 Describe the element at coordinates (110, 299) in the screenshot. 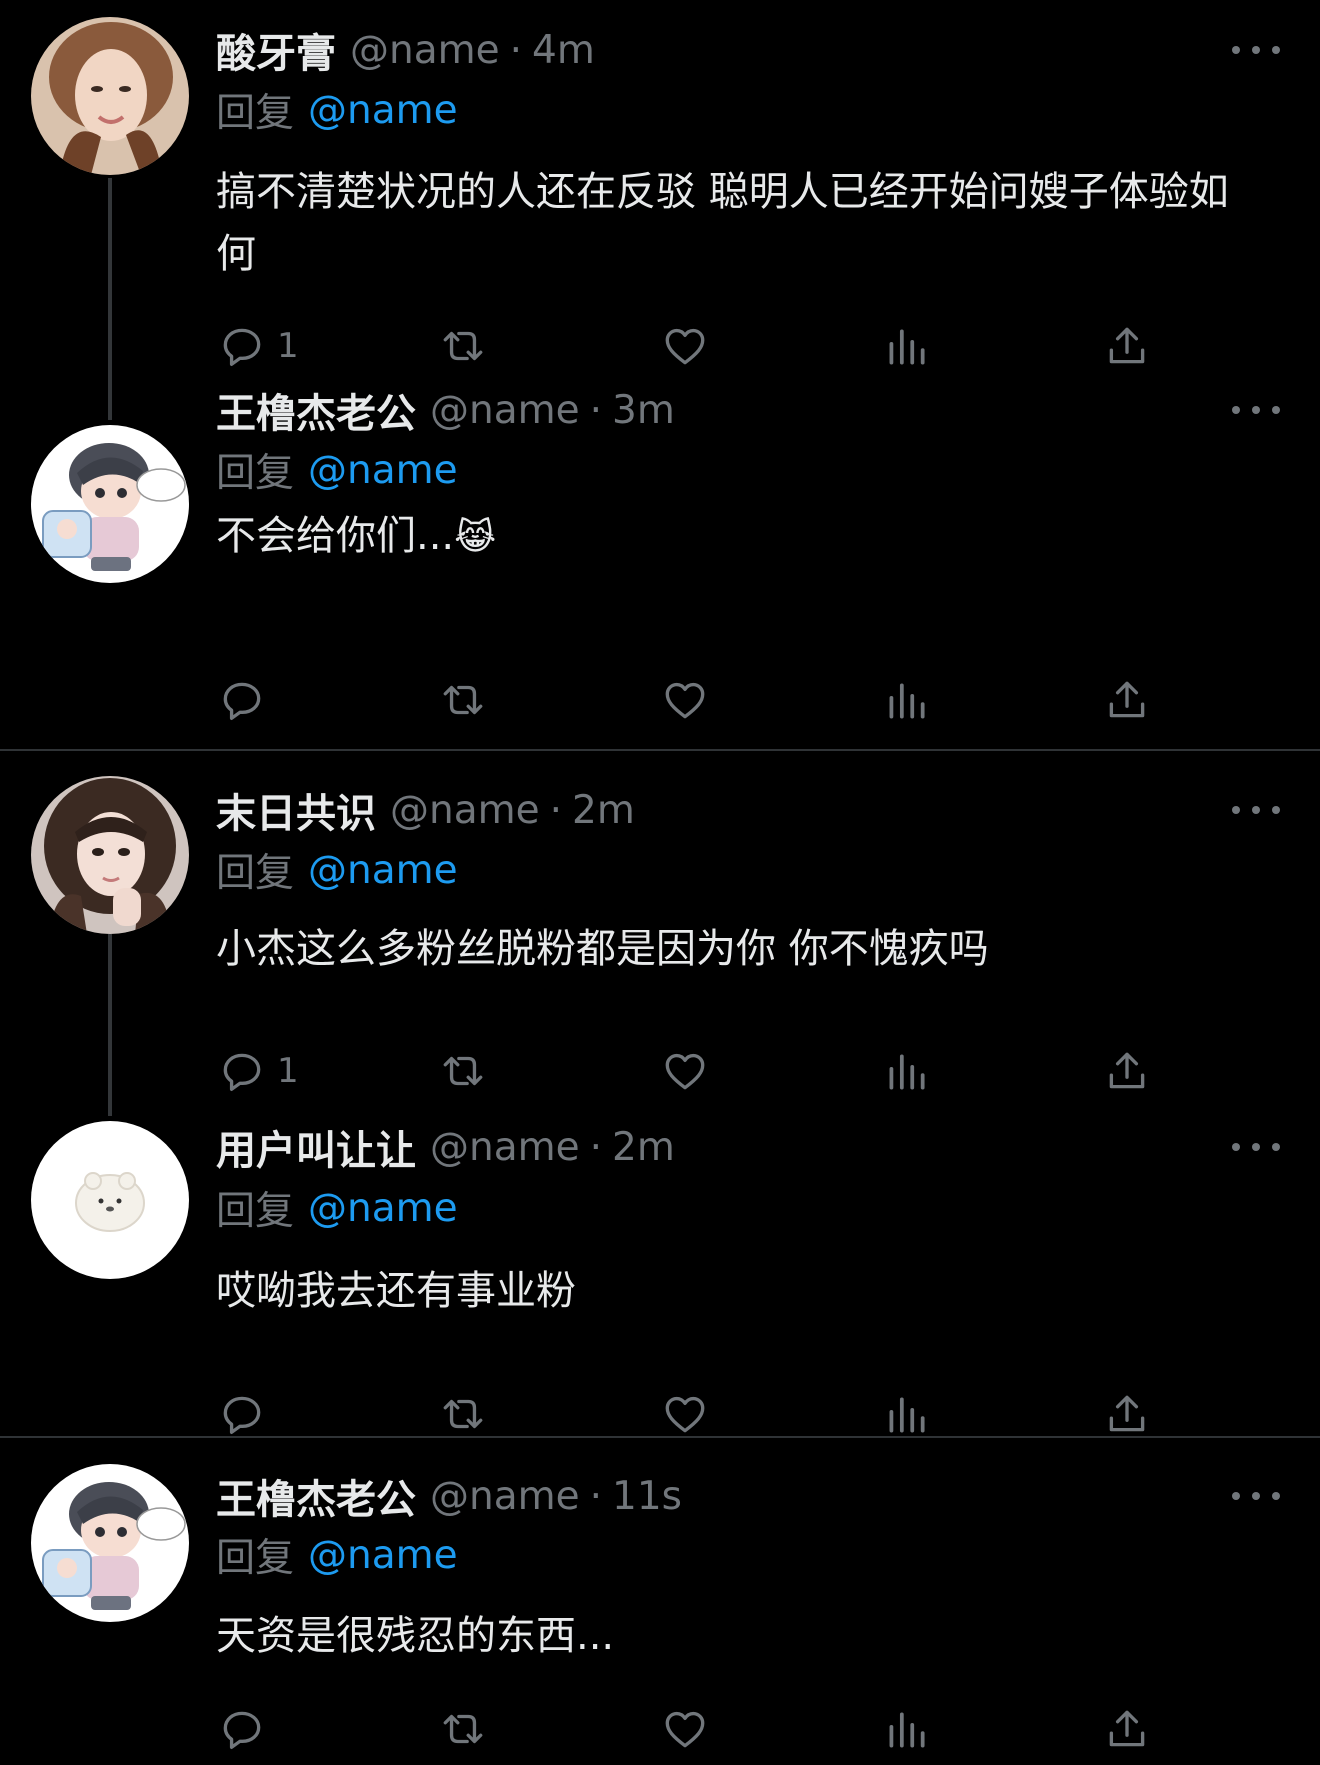

I see `thread-connector-line` at that location.